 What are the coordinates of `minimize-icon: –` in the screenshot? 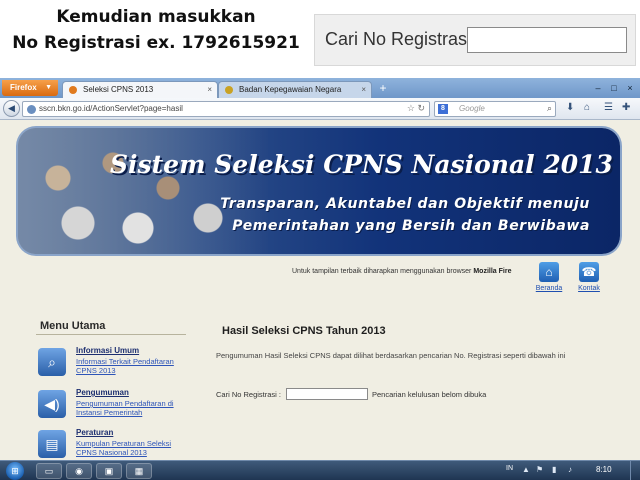 It's located at (598, 88).